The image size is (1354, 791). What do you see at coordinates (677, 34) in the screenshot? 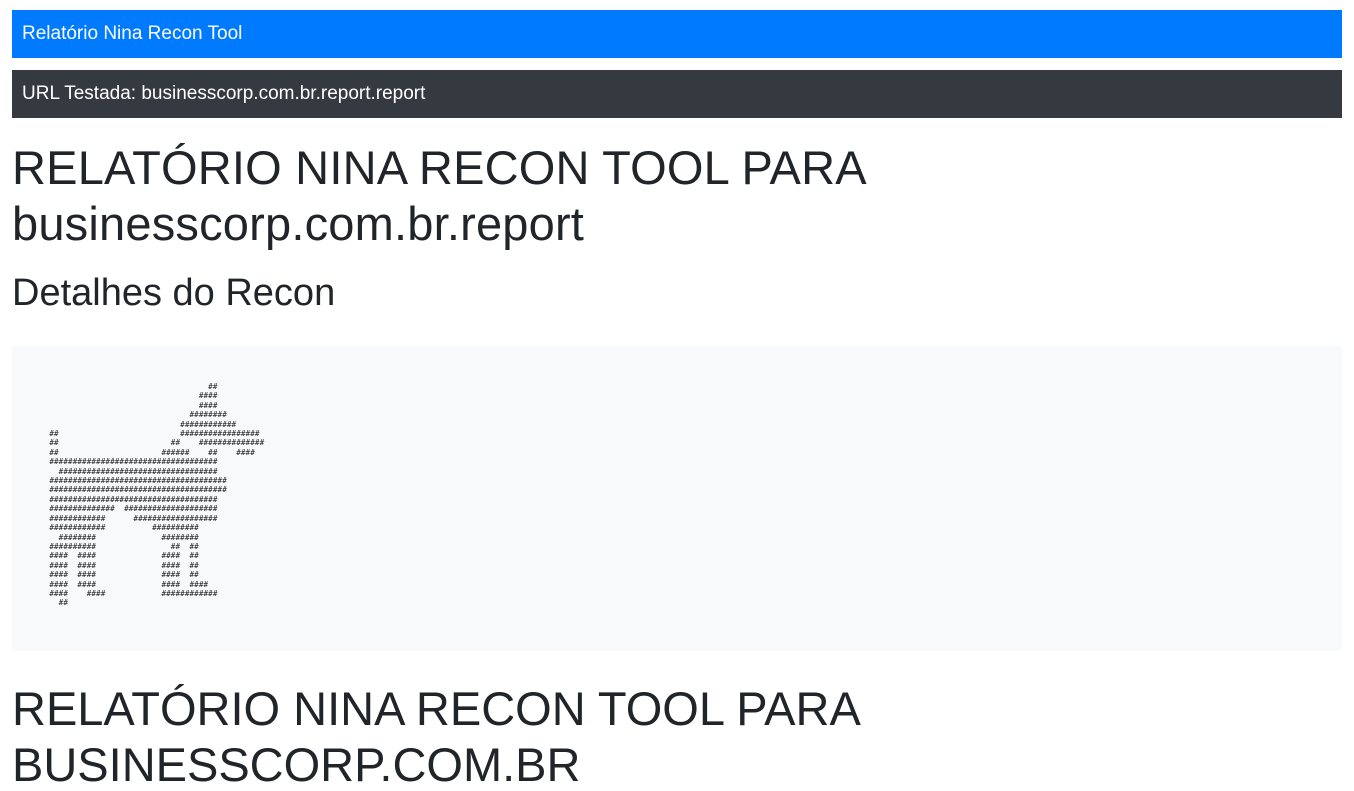
I see `top-navbar: Relatório Nina Recon Tool` at bounding box center [677, 34].